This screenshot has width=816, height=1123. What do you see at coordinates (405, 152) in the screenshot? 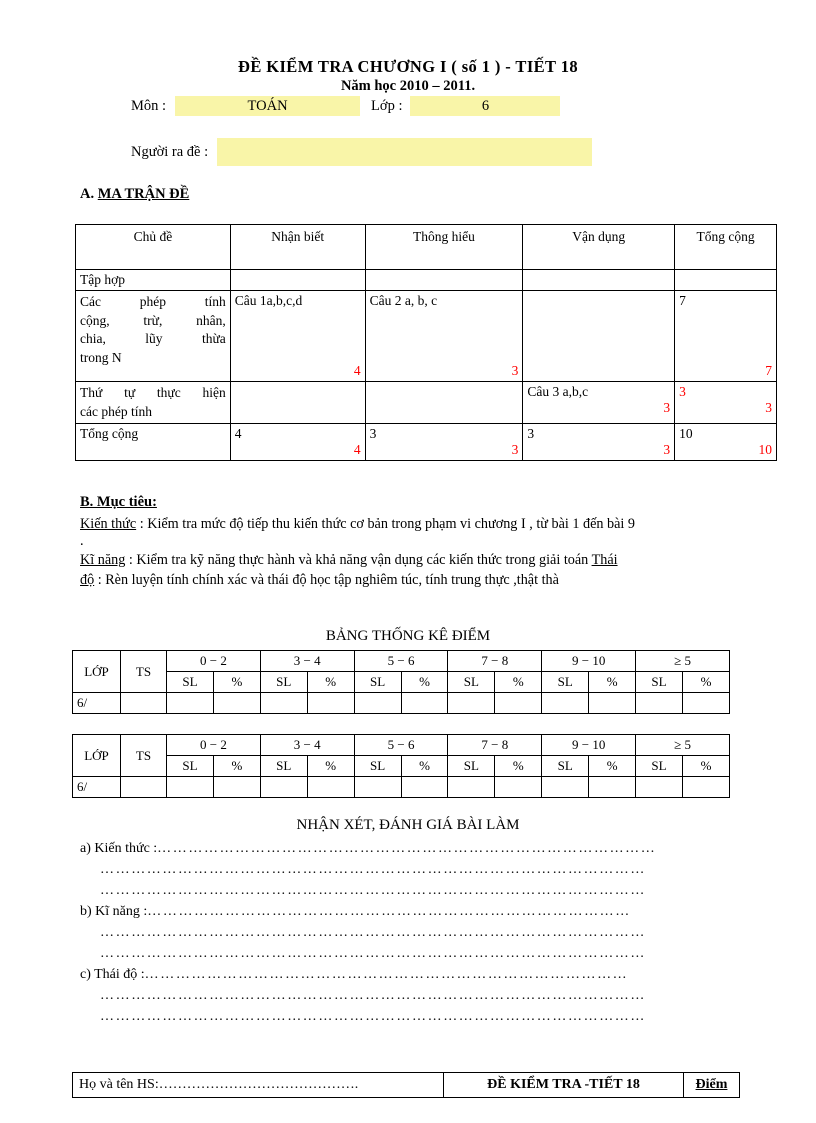
I see `author-value-field` at bounding box center [405, 152].